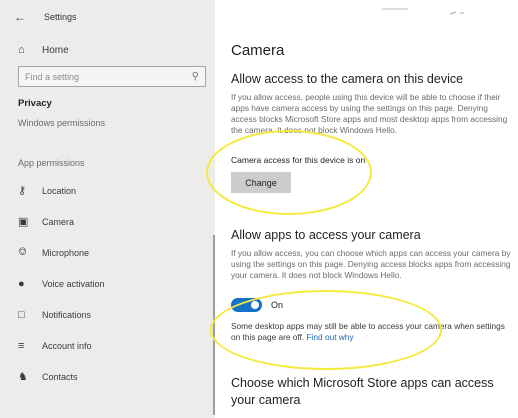  I want to click on nav-item-location: ⚷ Location, so click(107, 190).